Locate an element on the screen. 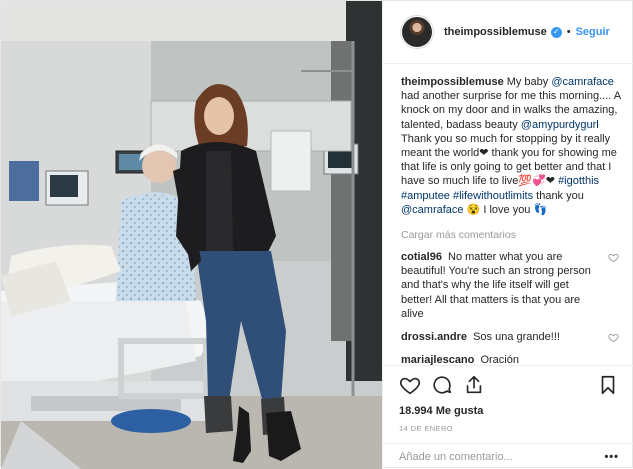 The width and height of the screenshot is (633, 469). caption-text: My baby is located at coordinates (529, 82).